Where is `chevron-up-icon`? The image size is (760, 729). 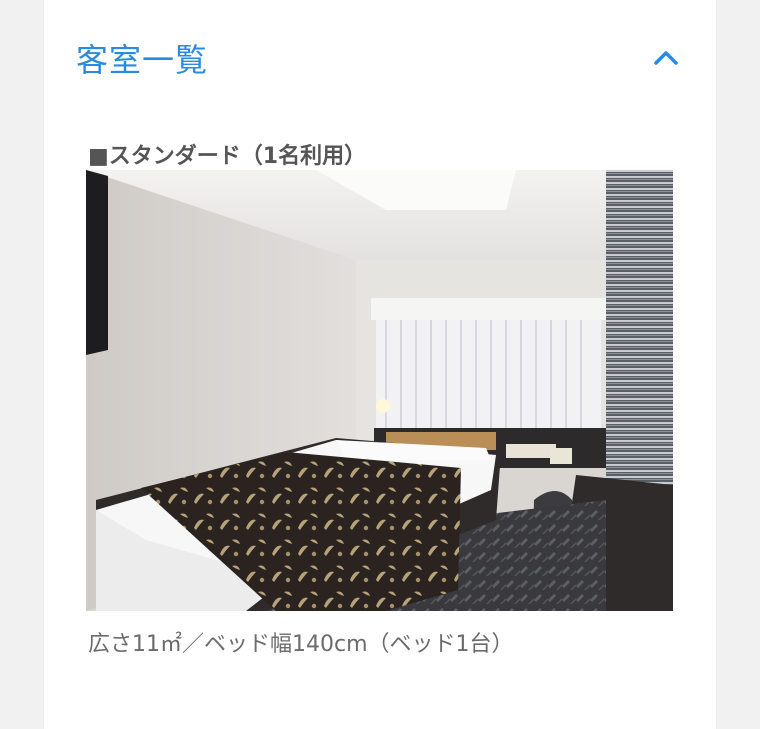
chevron-up-icon is located at coordinates (666, 58).